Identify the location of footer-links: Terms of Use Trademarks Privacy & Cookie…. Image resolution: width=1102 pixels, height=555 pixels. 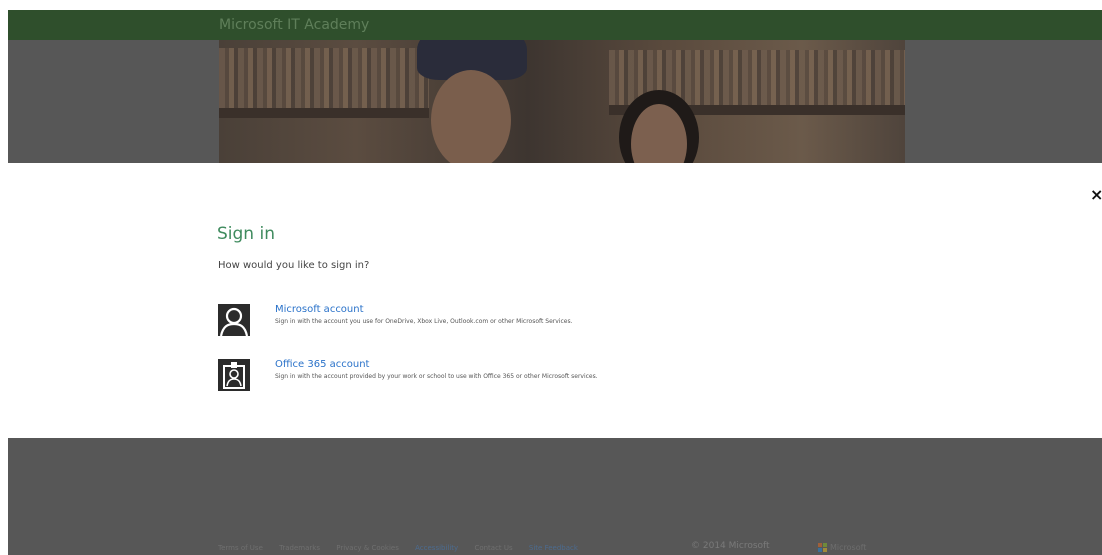
(405, 548).